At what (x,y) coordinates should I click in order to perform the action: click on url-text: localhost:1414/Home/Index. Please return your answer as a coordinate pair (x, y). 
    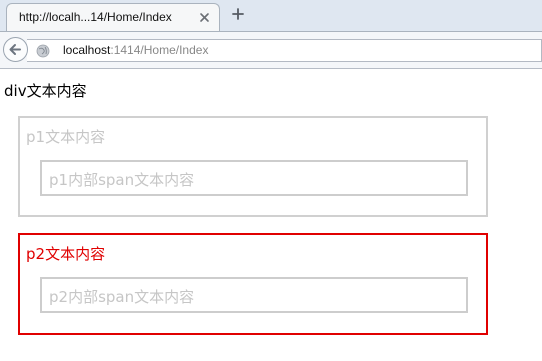
    Looking at the image, I should click on (135, 50).